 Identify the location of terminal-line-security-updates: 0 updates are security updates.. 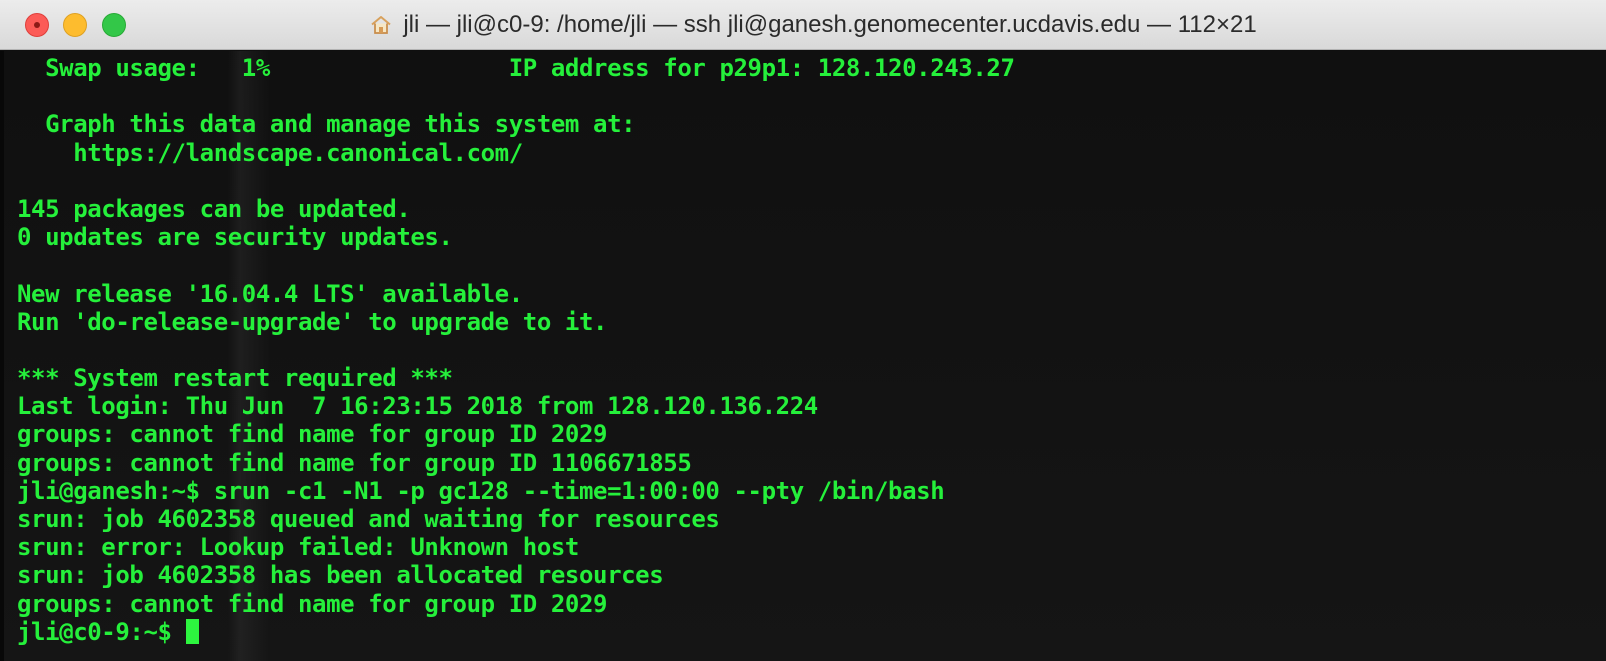
(235, 237).